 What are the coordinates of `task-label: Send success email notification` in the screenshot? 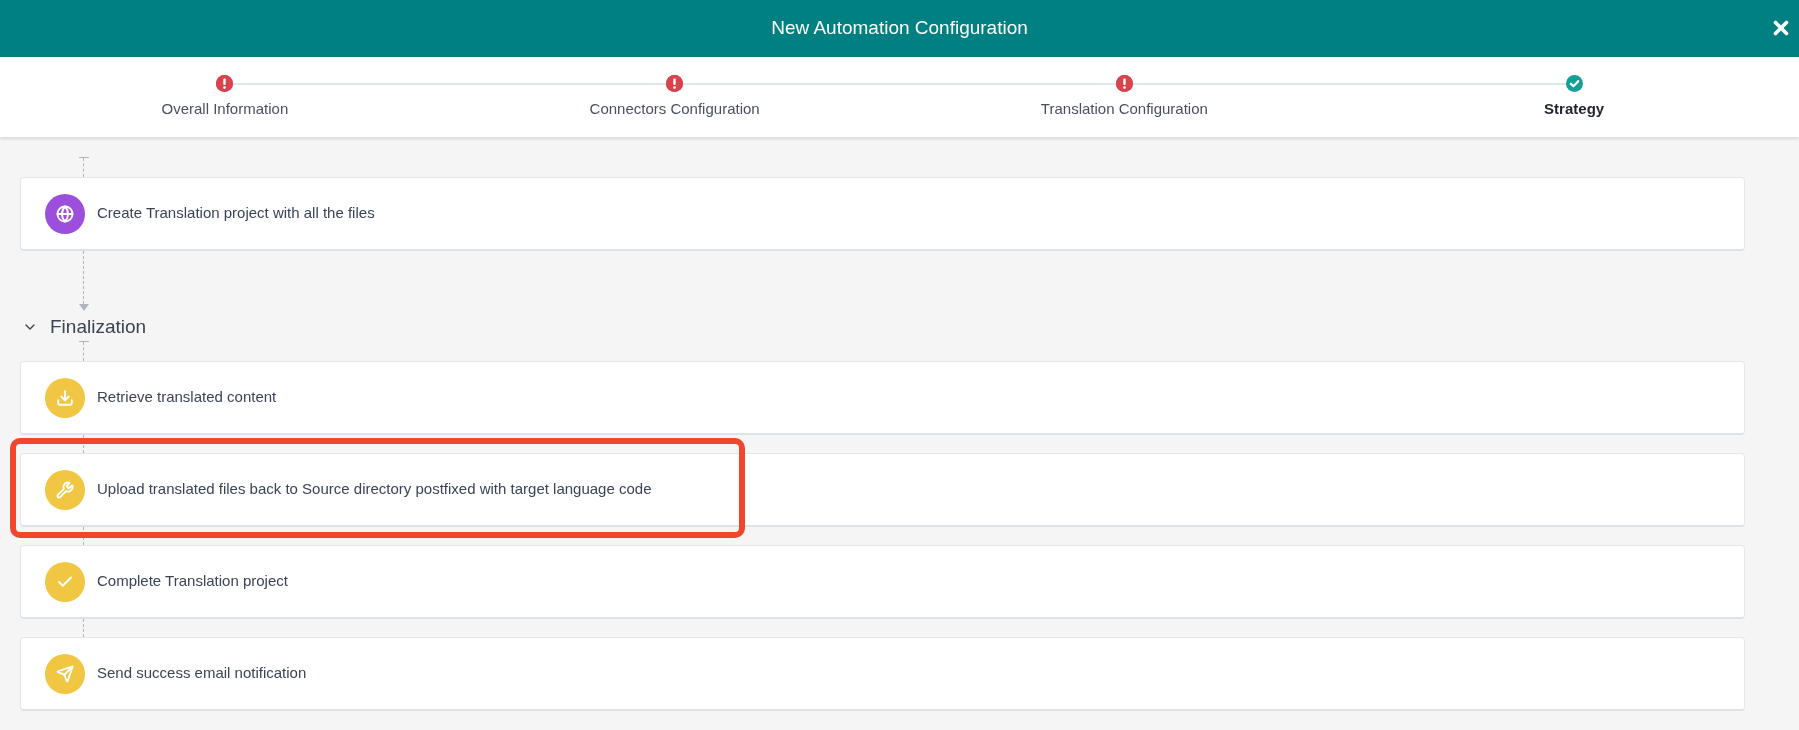 It's located at (202, 673).